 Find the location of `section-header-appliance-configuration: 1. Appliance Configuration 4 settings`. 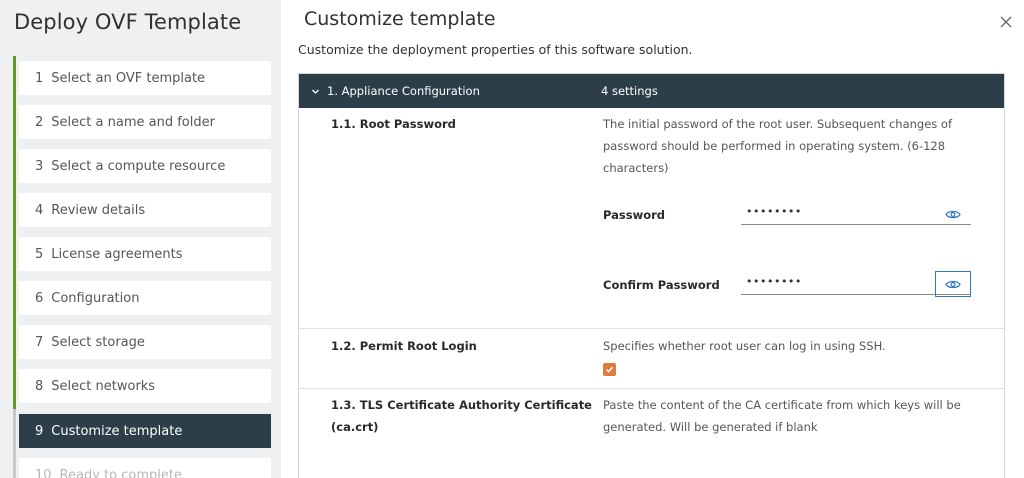

section-header-appliance-configuration: 1. Appliance Configuration 4 settings is located at coordinates (651, 91).